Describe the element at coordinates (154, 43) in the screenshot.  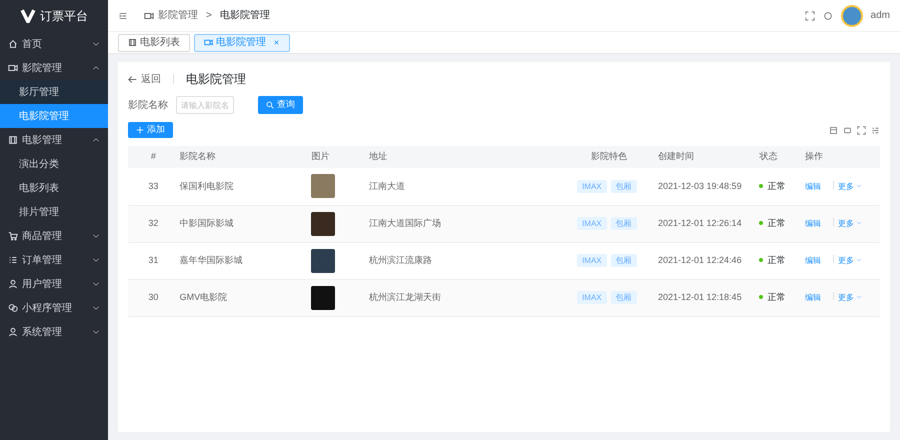
I see `tab: 电影列表` at that location.